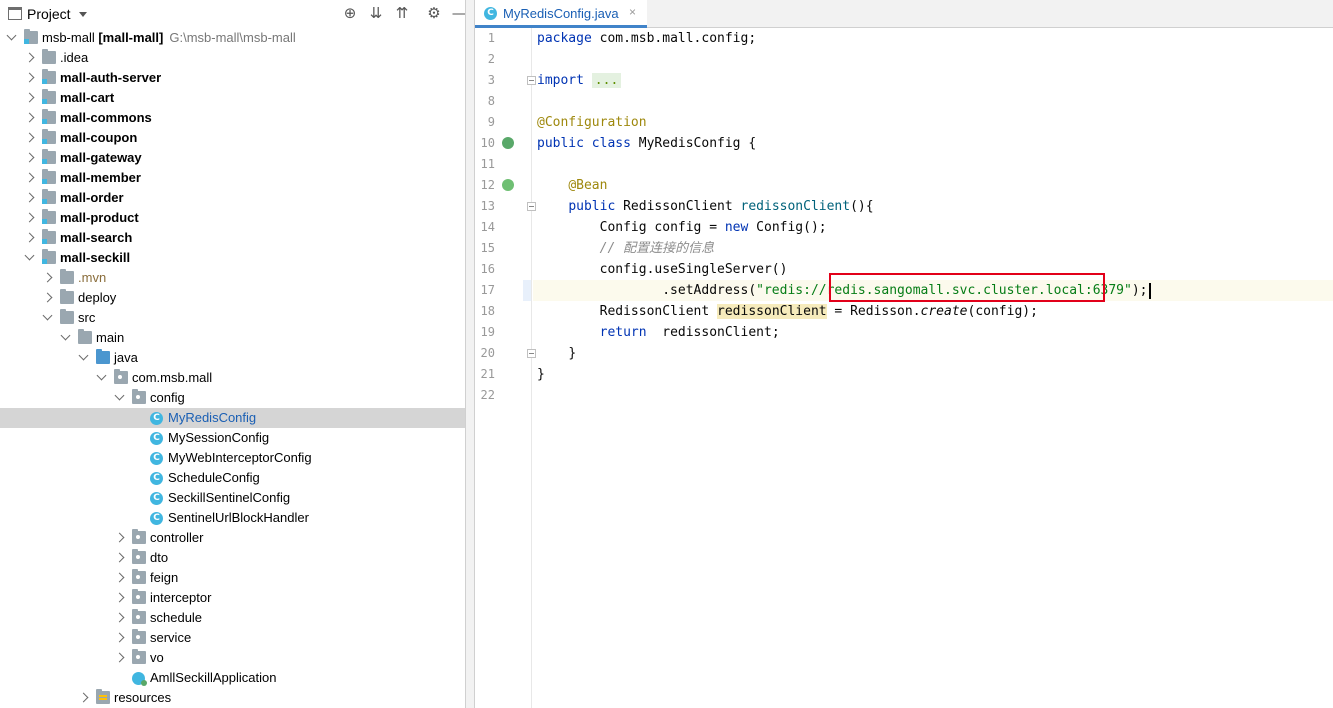  Describe the element at coordinates (933, 374) in the screenshot. I see `code-line-21: }` at that location.